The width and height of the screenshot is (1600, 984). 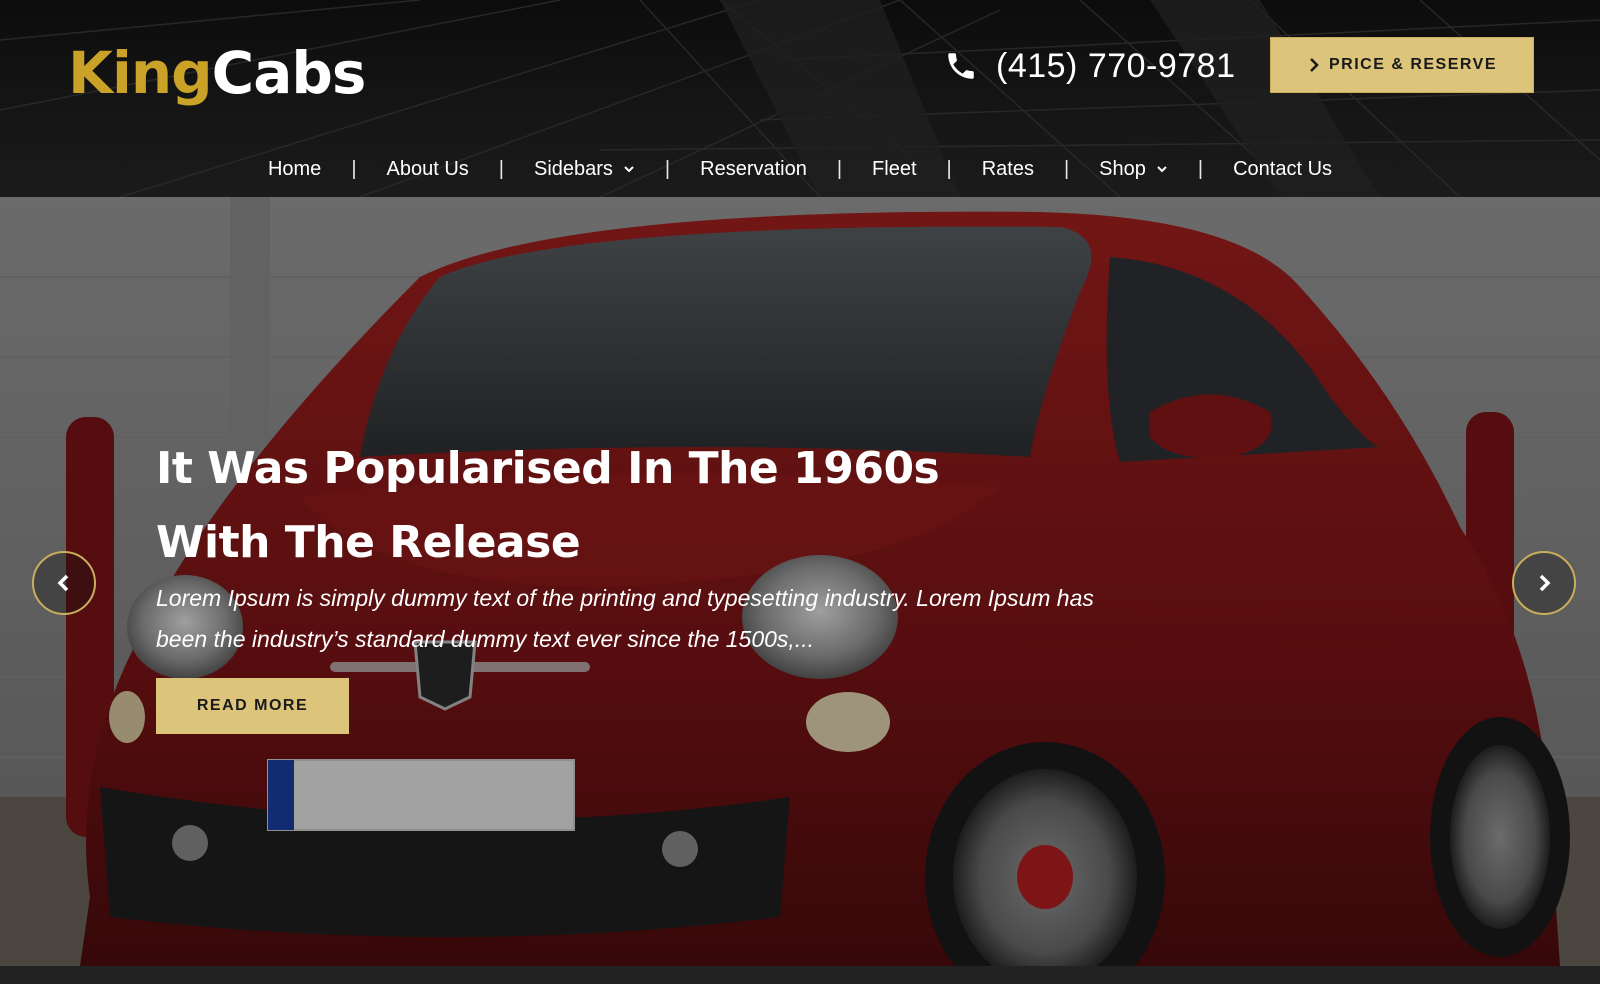 I want to click on nav-item-fleet: Fleet, so click(x=894, y=169).